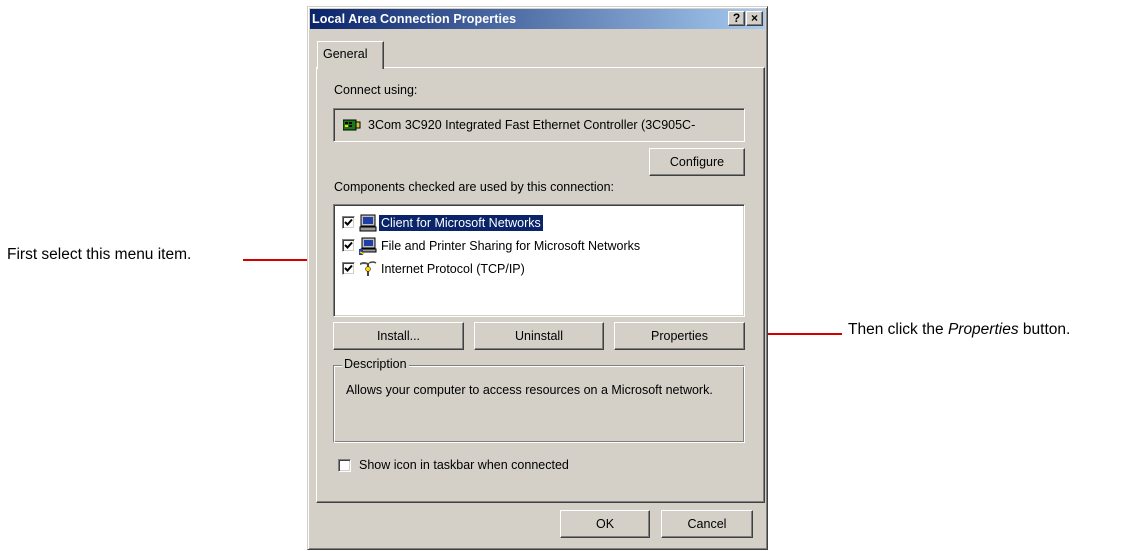 The height and width of the screenshot is (551, 1125). I want to click on close-icon: ×, so click(754, 18).